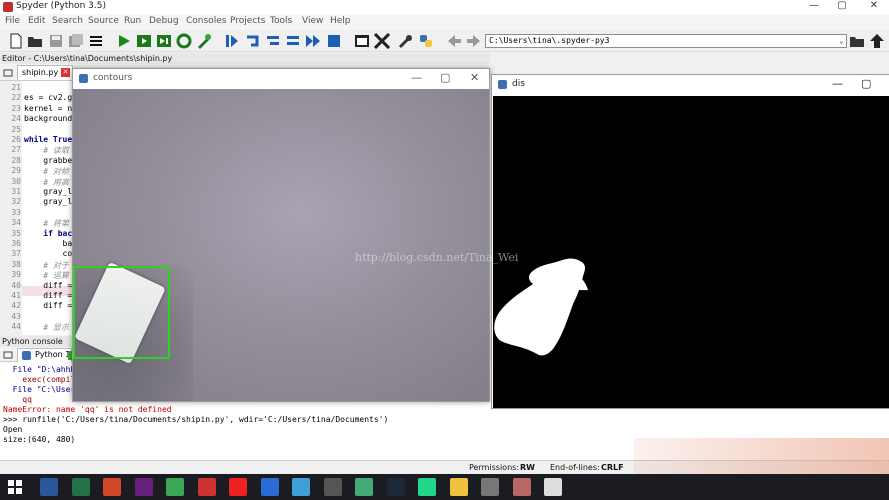  I want to click on line-number: 44, so click(16, 327).